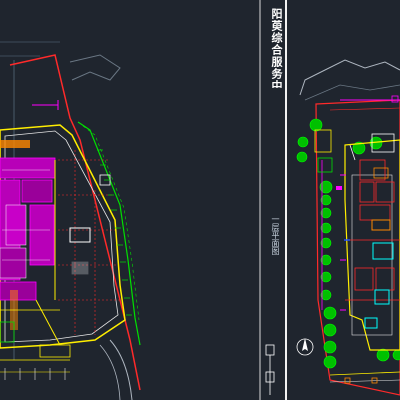  I want to click on inner-wall-line, so click(48, 322).